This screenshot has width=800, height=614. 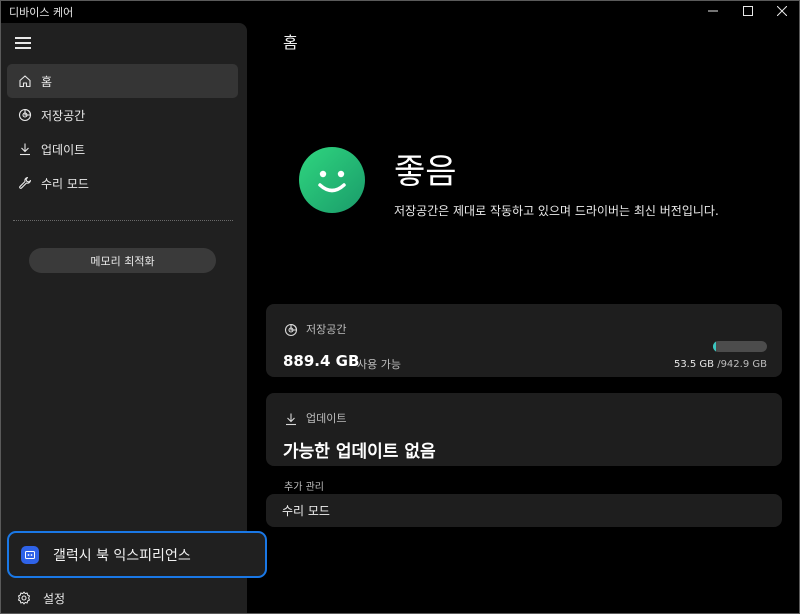 I want to click on storage-free-value: 889.4 GB, so click(x=321, y=361).